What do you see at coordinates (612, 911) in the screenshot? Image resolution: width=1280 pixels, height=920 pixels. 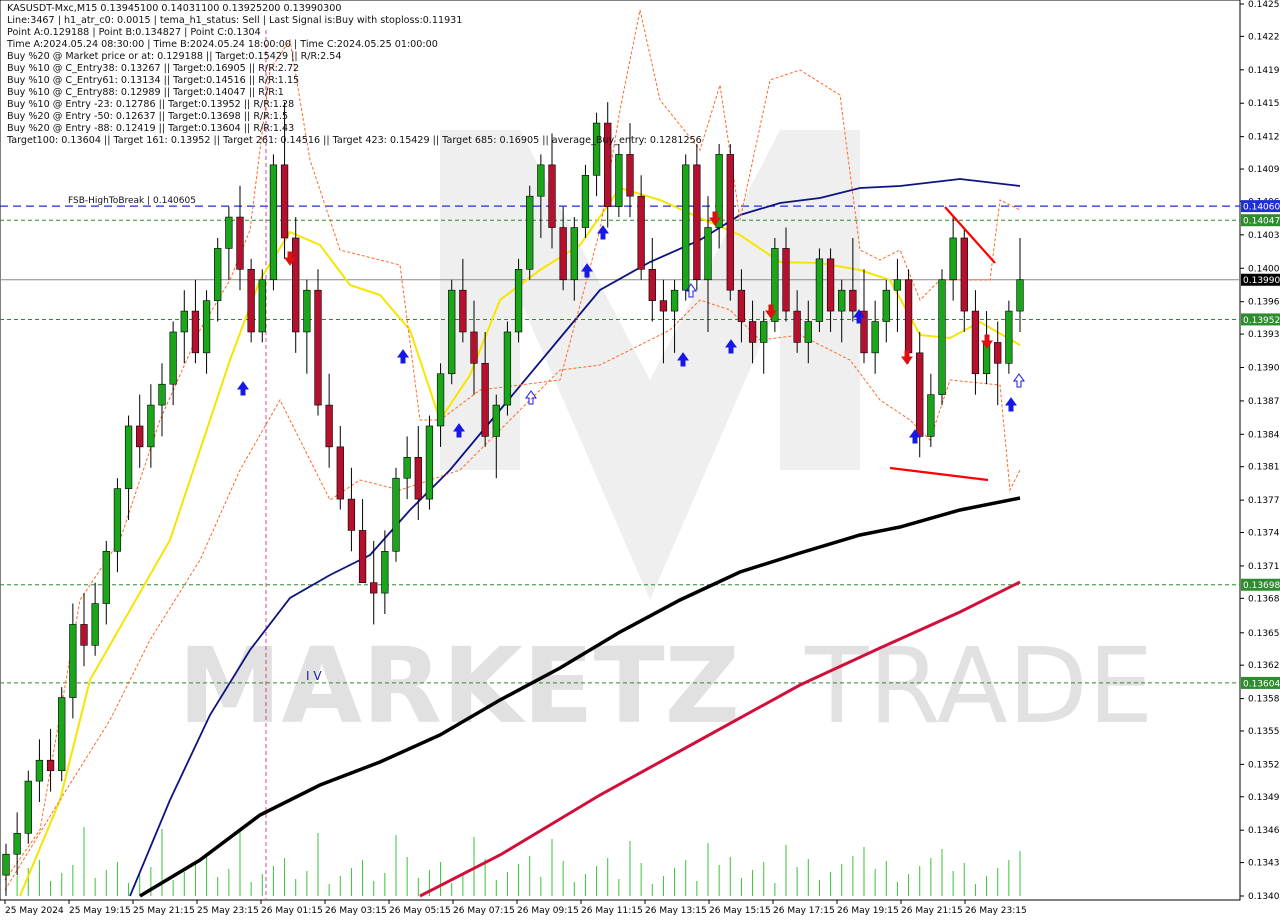 I see `x-tick-label: 26 May 11:15` at bounding box center [612, 911].